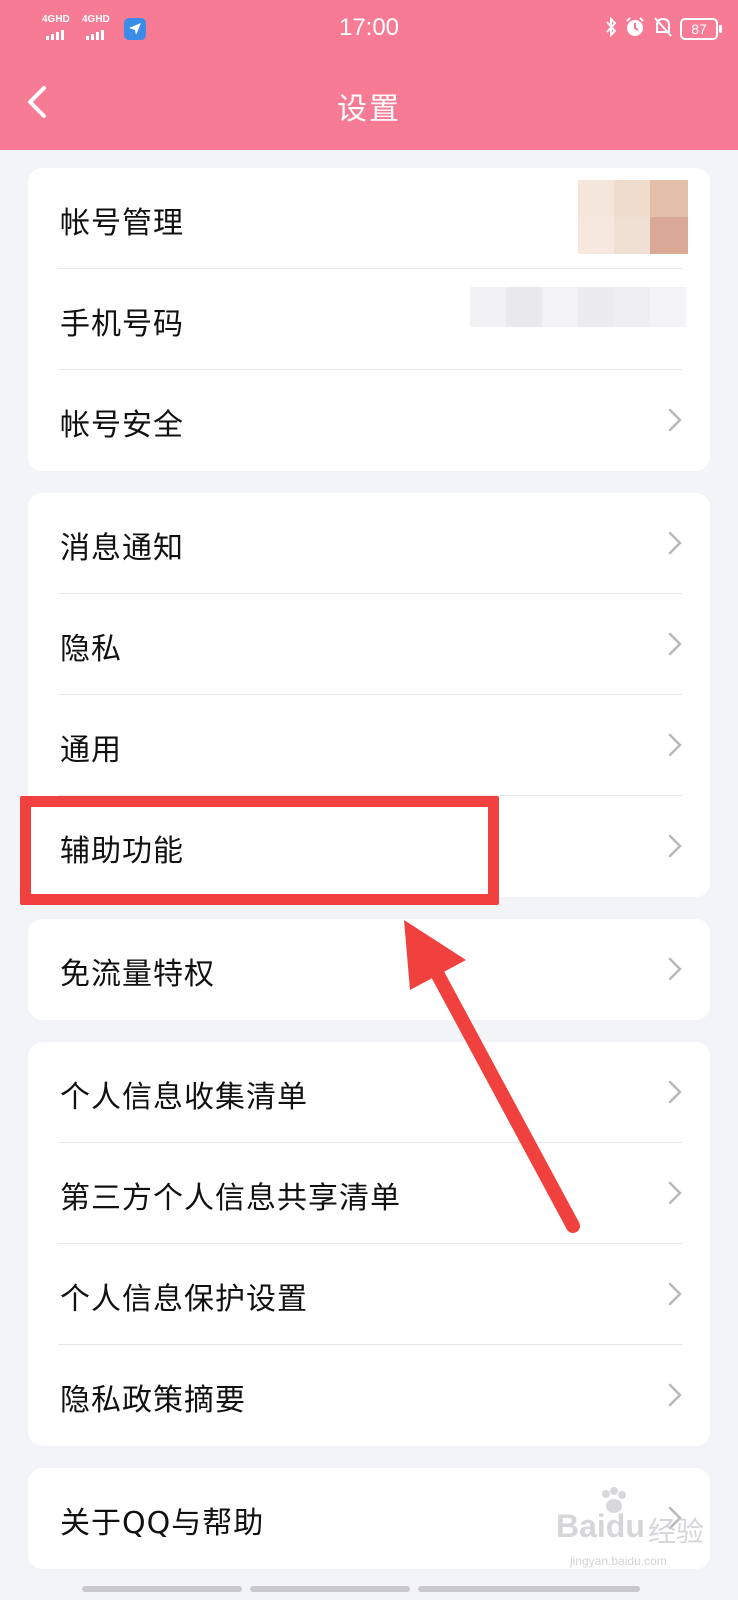 This screenshot has width=738, height=1600. I want to click on settings-item-general: 通用, so click(369, 745).